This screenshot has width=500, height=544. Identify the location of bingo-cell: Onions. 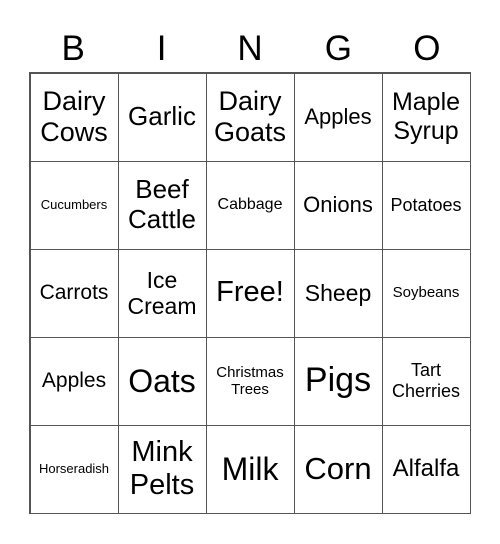
(338, 205).